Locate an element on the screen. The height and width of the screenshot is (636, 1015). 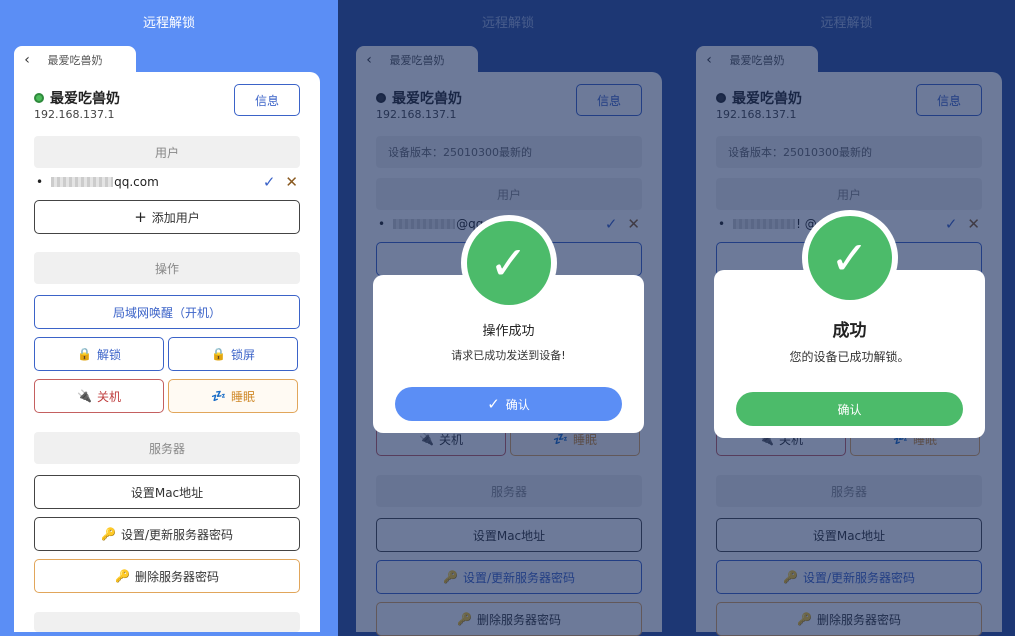
unlock-button: 🔒 解锁 is located at coordinates (99, 354).